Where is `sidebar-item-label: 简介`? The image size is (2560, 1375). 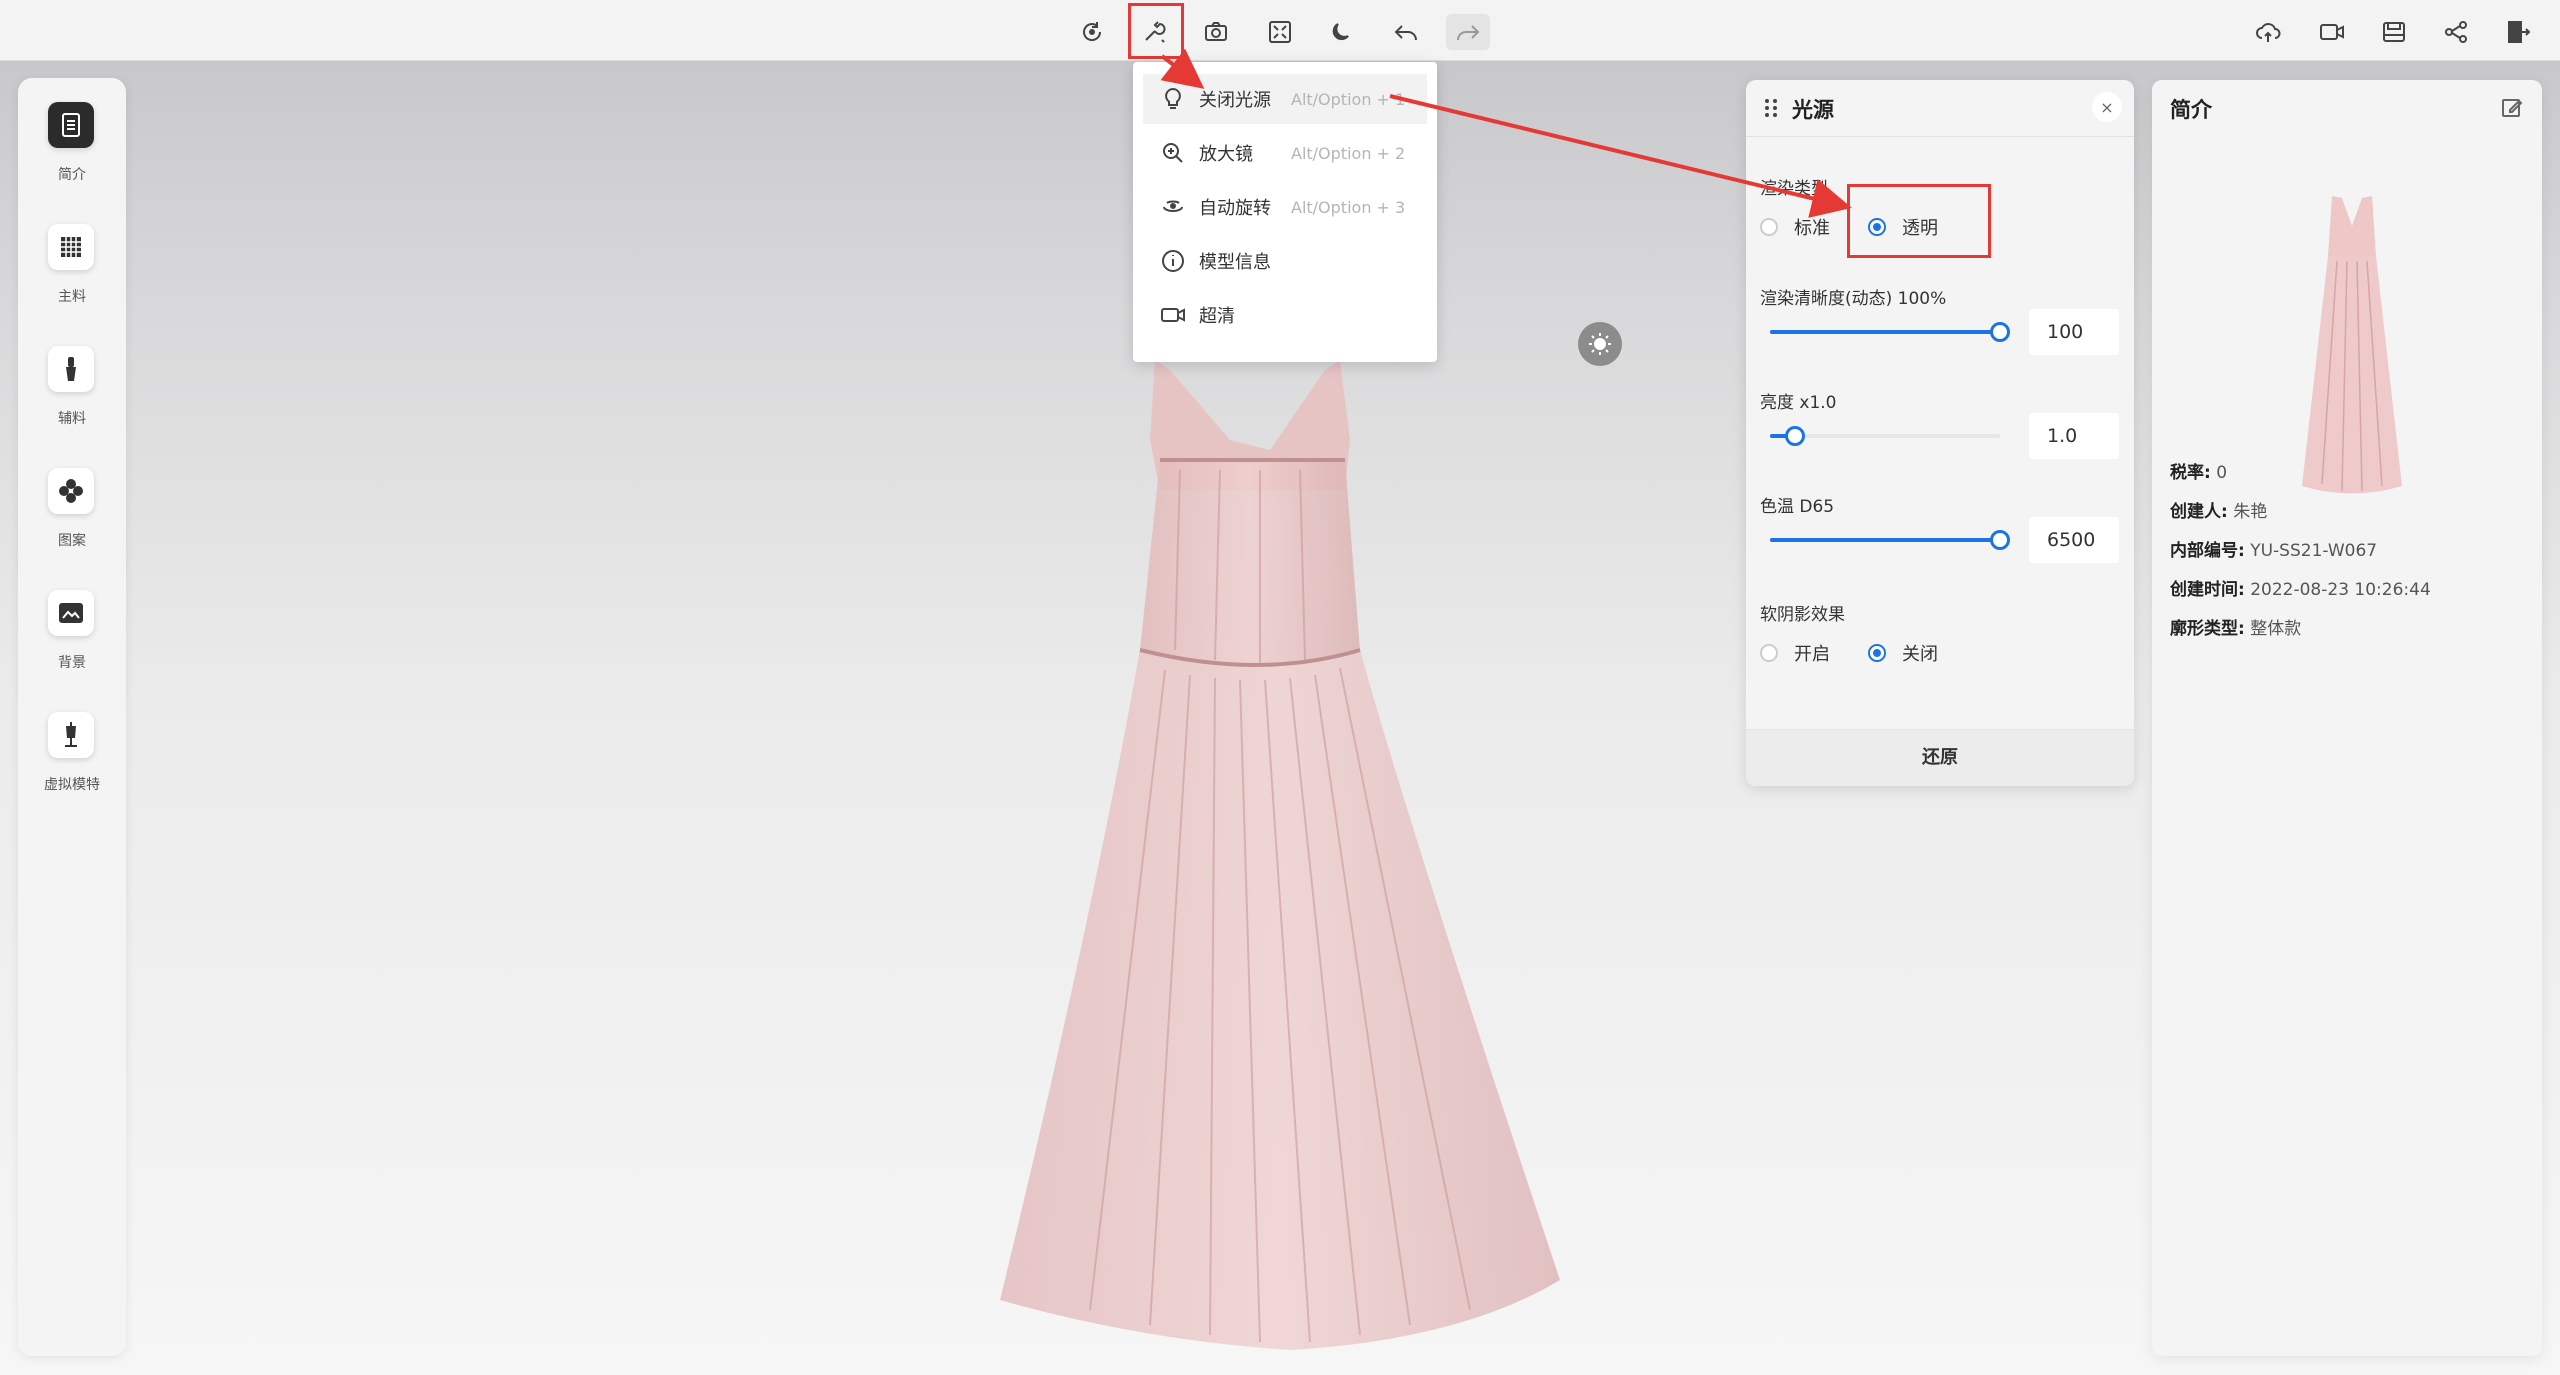 sidebar-item-label: 简介 is located at coordinates (72, 175).